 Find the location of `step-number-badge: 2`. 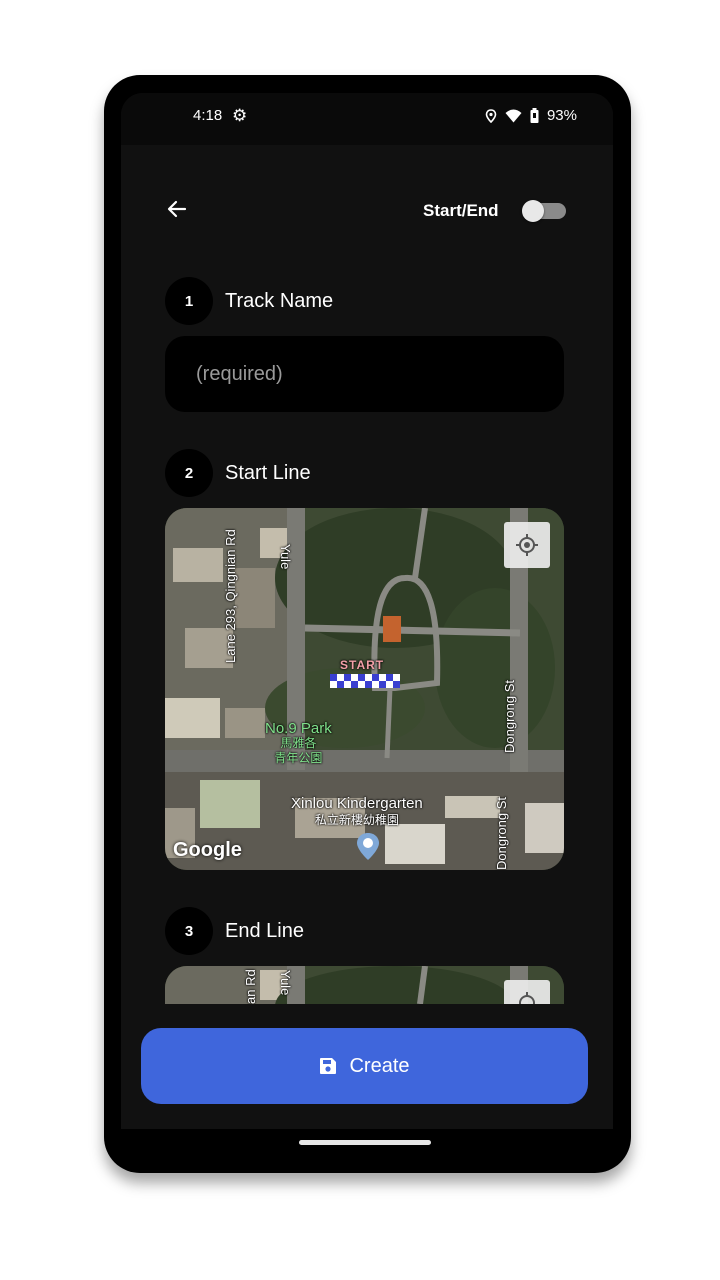

step-number-badge: 2 is located at coordinates (189, 473).